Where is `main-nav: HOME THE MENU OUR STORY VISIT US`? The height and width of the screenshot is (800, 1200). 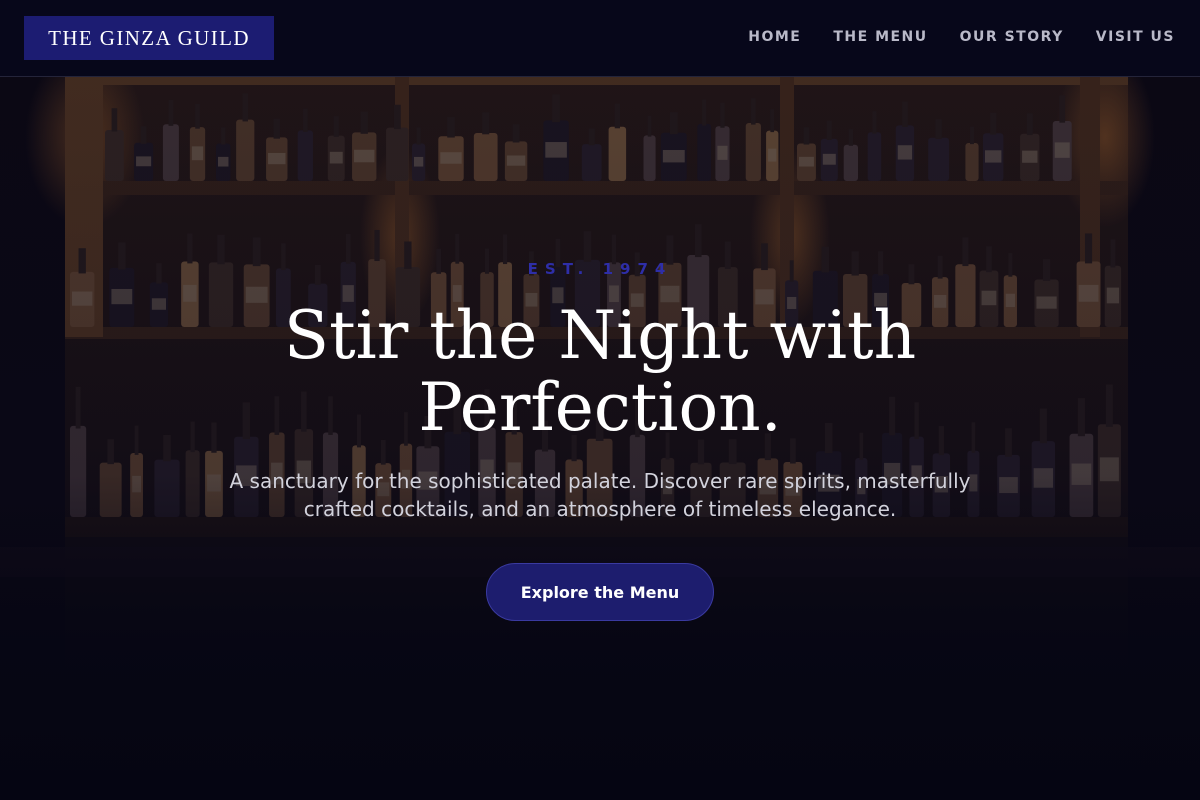
main-nav: HOME THE MENU OUR STORY VISIT US is located at coordinates (961, 37).